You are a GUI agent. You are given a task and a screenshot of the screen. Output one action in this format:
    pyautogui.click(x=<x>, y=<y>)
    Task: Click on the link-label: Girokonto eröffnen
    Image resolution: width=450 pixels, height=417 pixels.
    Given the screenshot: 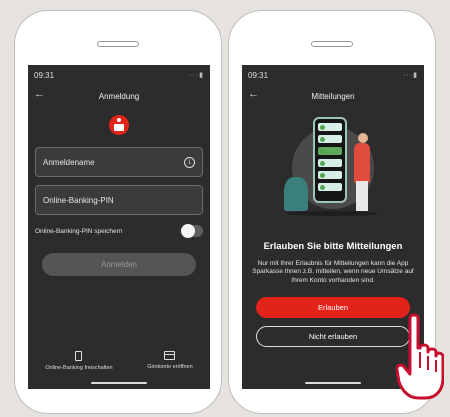 What is the action you would take?
    pyautogui.click(x=170, y=367)
    